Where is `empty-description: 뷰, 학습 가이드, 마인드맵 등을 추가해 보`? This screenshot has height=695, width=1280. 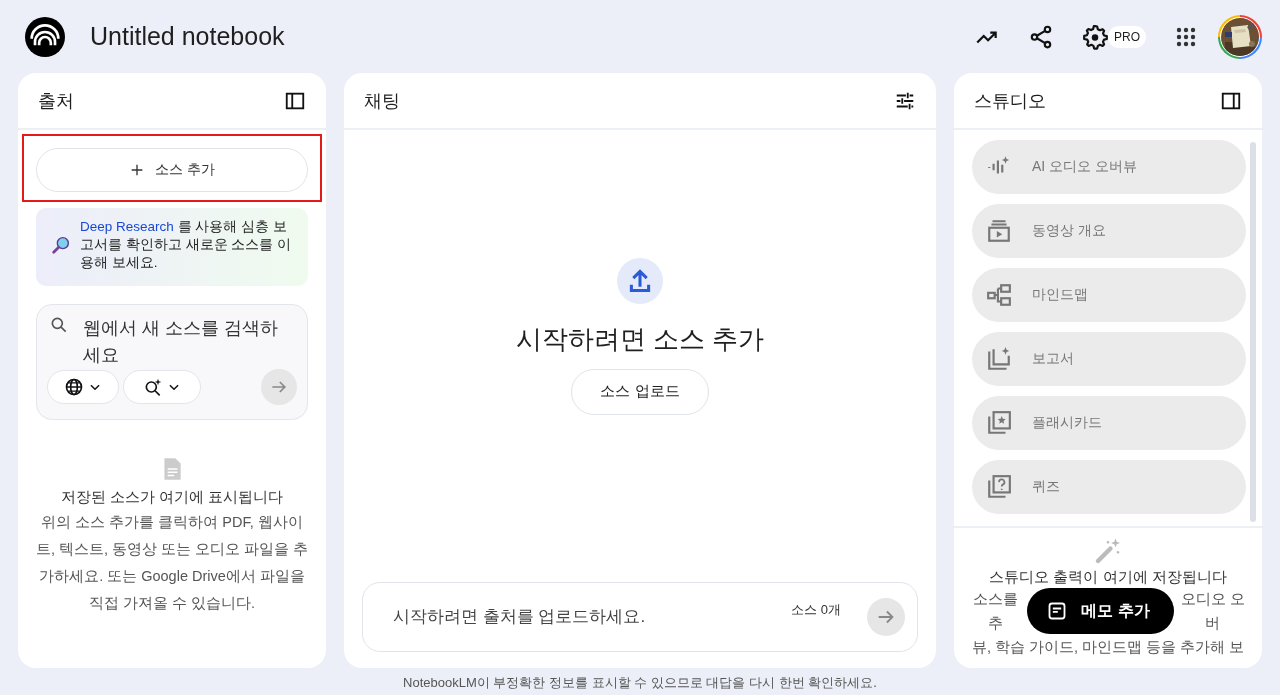 empty-description: 뷰, 학습 가이드, 마인드맵 등을 추가해 보 is located at coordinates (1108, 647).